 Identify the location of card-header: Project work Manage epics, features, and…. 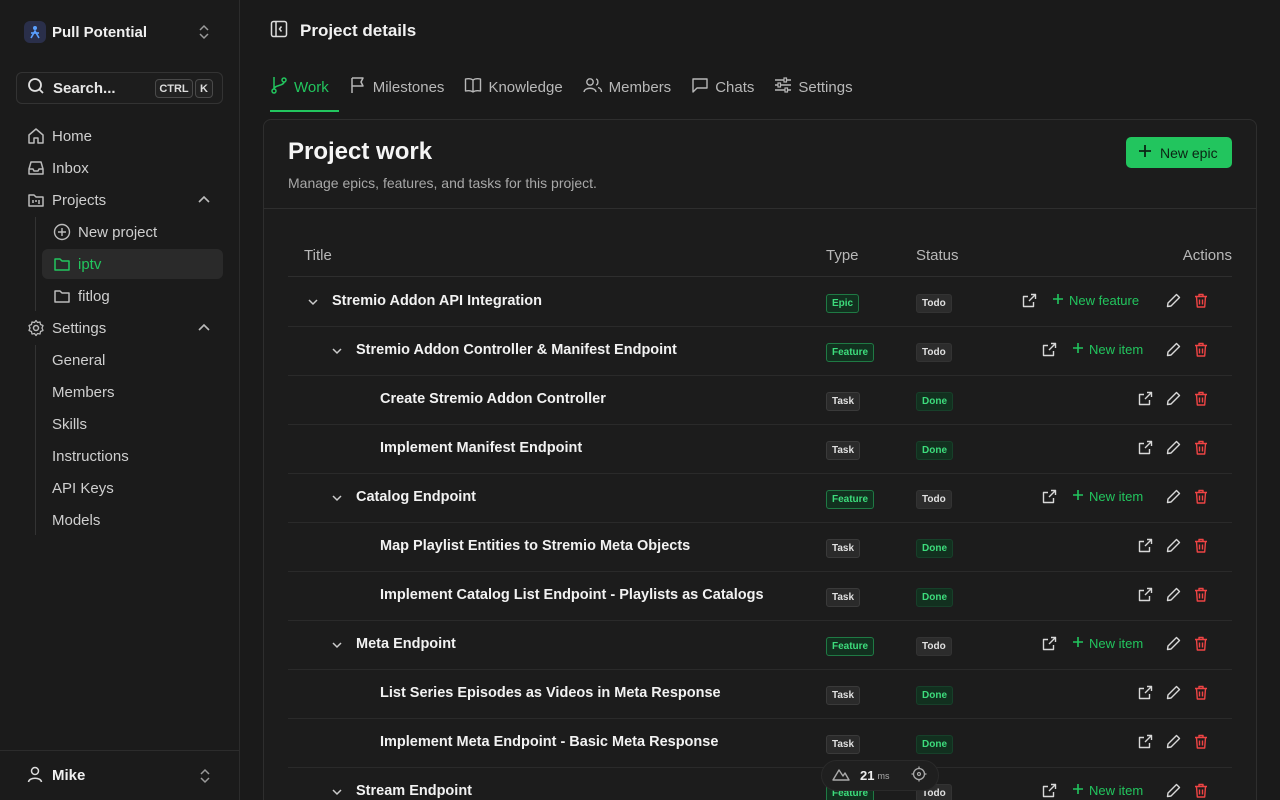
(760, 164).